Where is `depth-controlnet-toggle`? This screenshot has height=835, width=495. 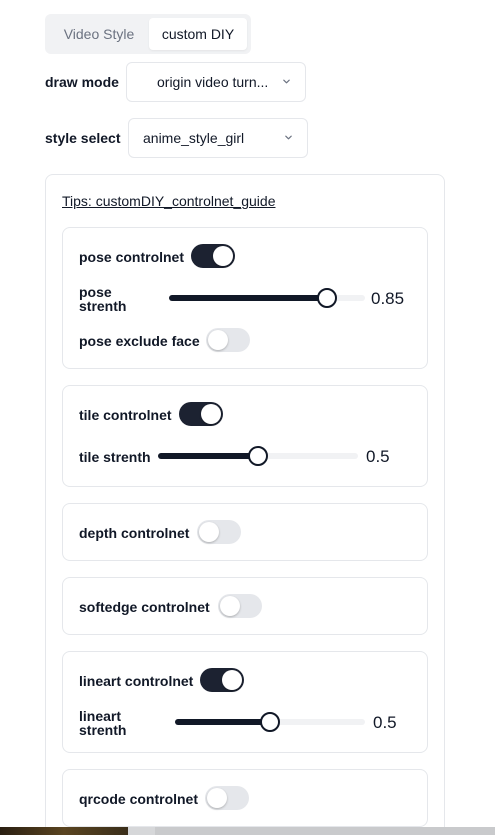
depth-controlnet-toggle is located at coordinates (219, 532).